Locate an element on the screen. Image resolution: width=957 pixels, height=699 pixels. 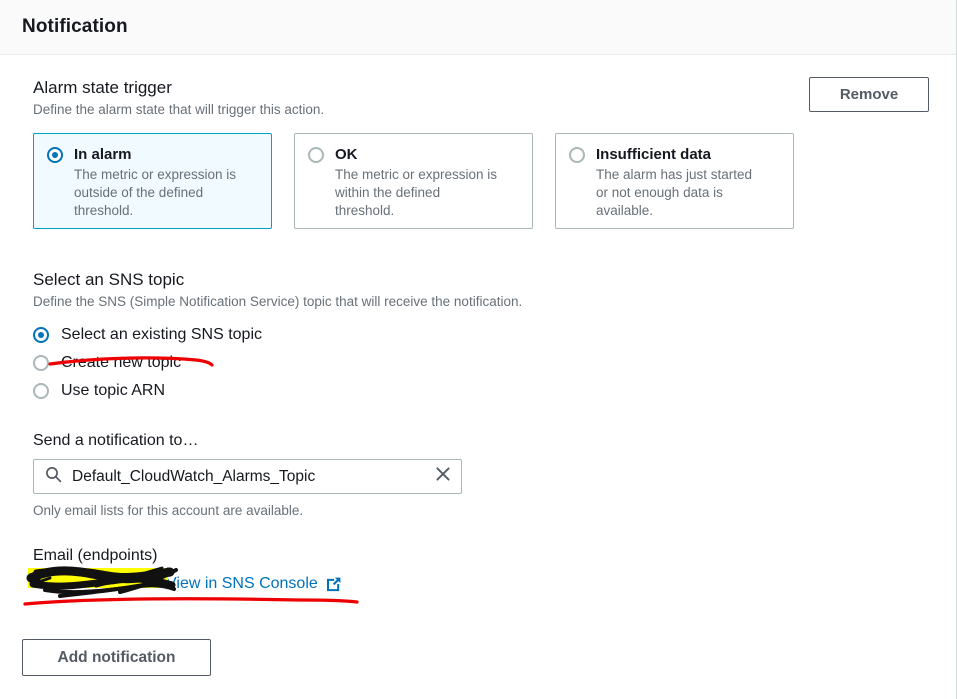
email-endpoints-section: Email (endpoints) View in SNS Console is located at coordinates (483, 573).